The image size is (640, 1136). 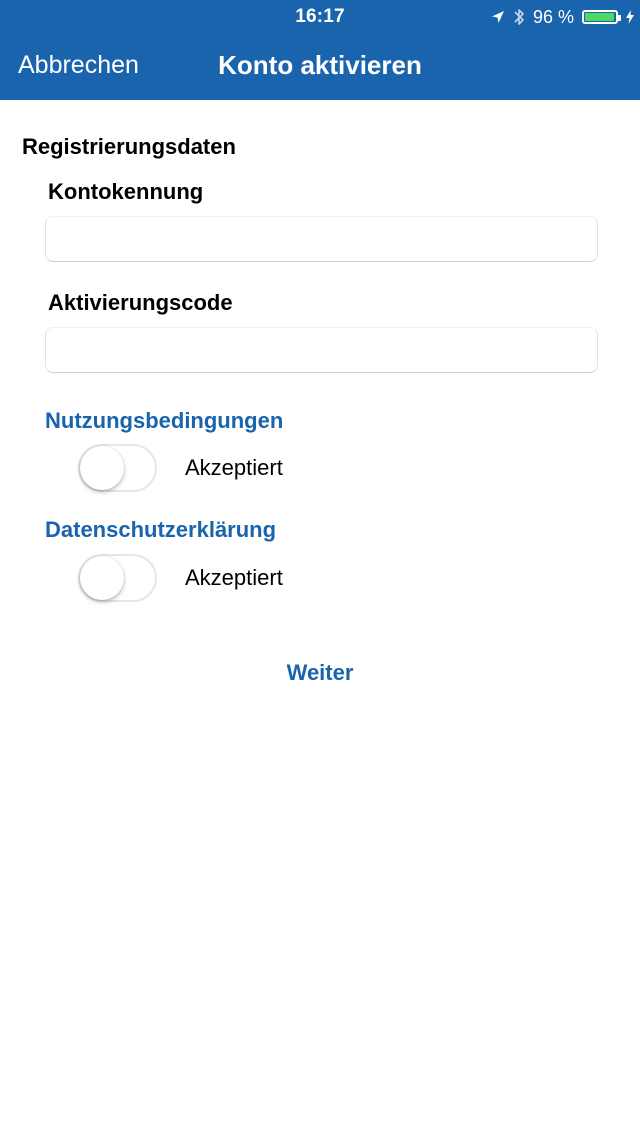 I want to click on next-button: Weiter, so click(x=320, y=673).